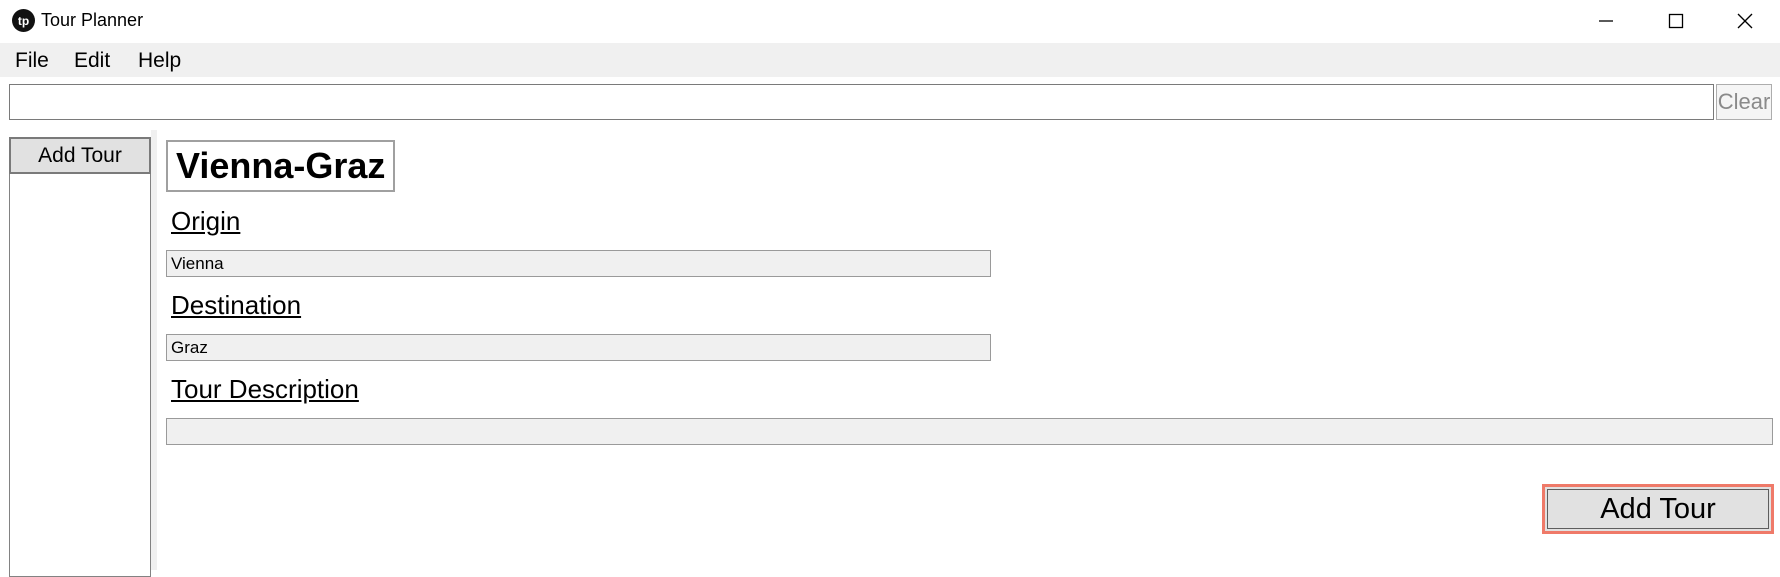 Image resolution: width=1780 pixels, height=577 pixels. I want to click on close-icon, so click(1745, 21).